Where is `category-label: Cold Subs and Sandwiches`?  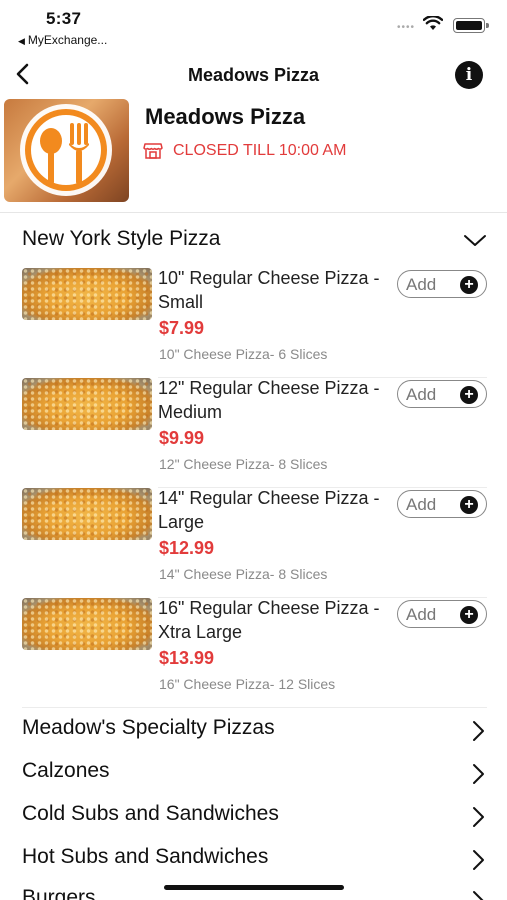 category-label: Cold Subs and Sandwiches is located at coordinates (150, 813).